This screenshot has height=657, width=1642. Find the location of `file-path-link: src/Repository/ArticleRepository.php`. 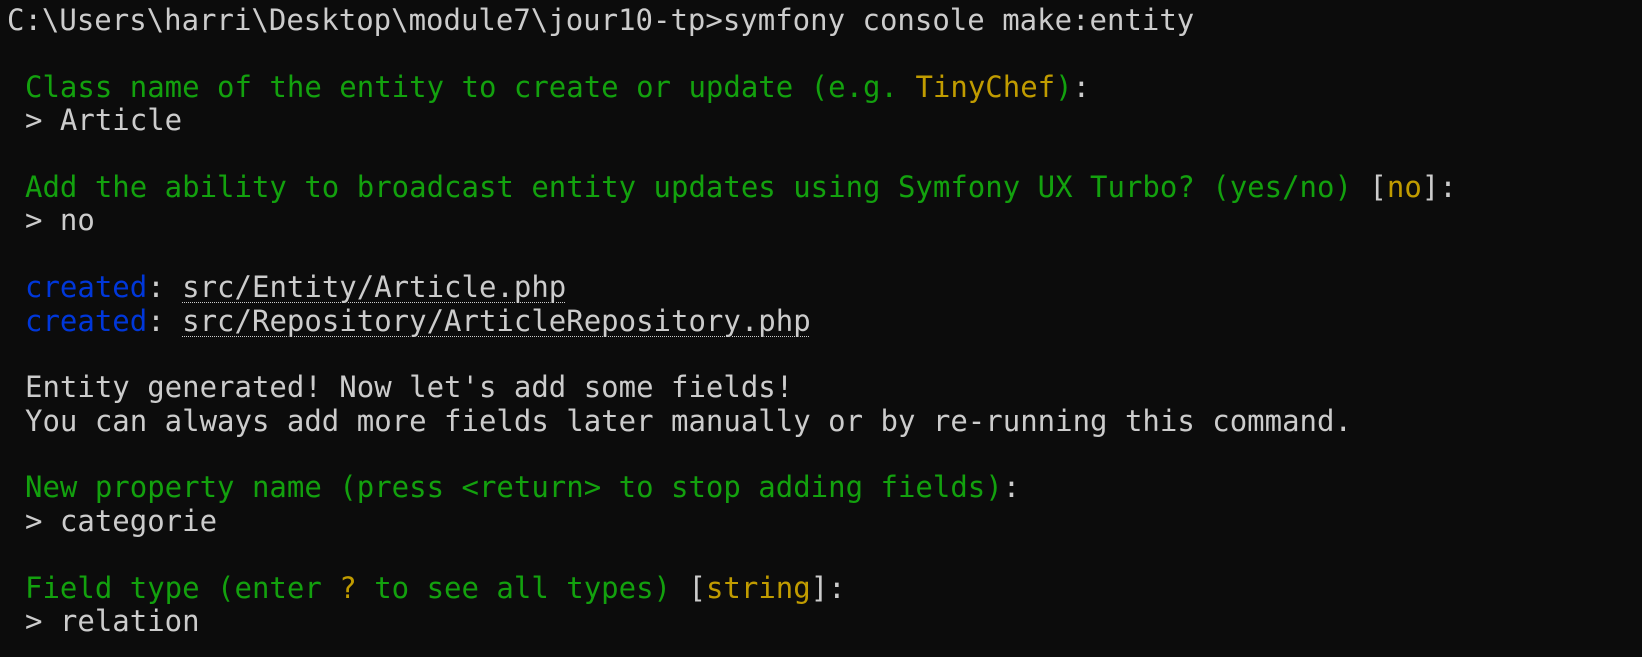

file-path-link: src/Repository/ArticleRepository.php is located at coordinates (496, 321).